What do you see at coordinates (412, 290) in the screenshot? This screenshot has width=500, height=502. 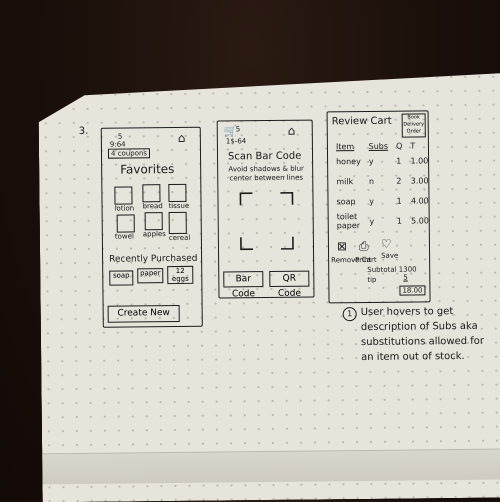 I see `total: 18.00` at bounding box center [412, 290].